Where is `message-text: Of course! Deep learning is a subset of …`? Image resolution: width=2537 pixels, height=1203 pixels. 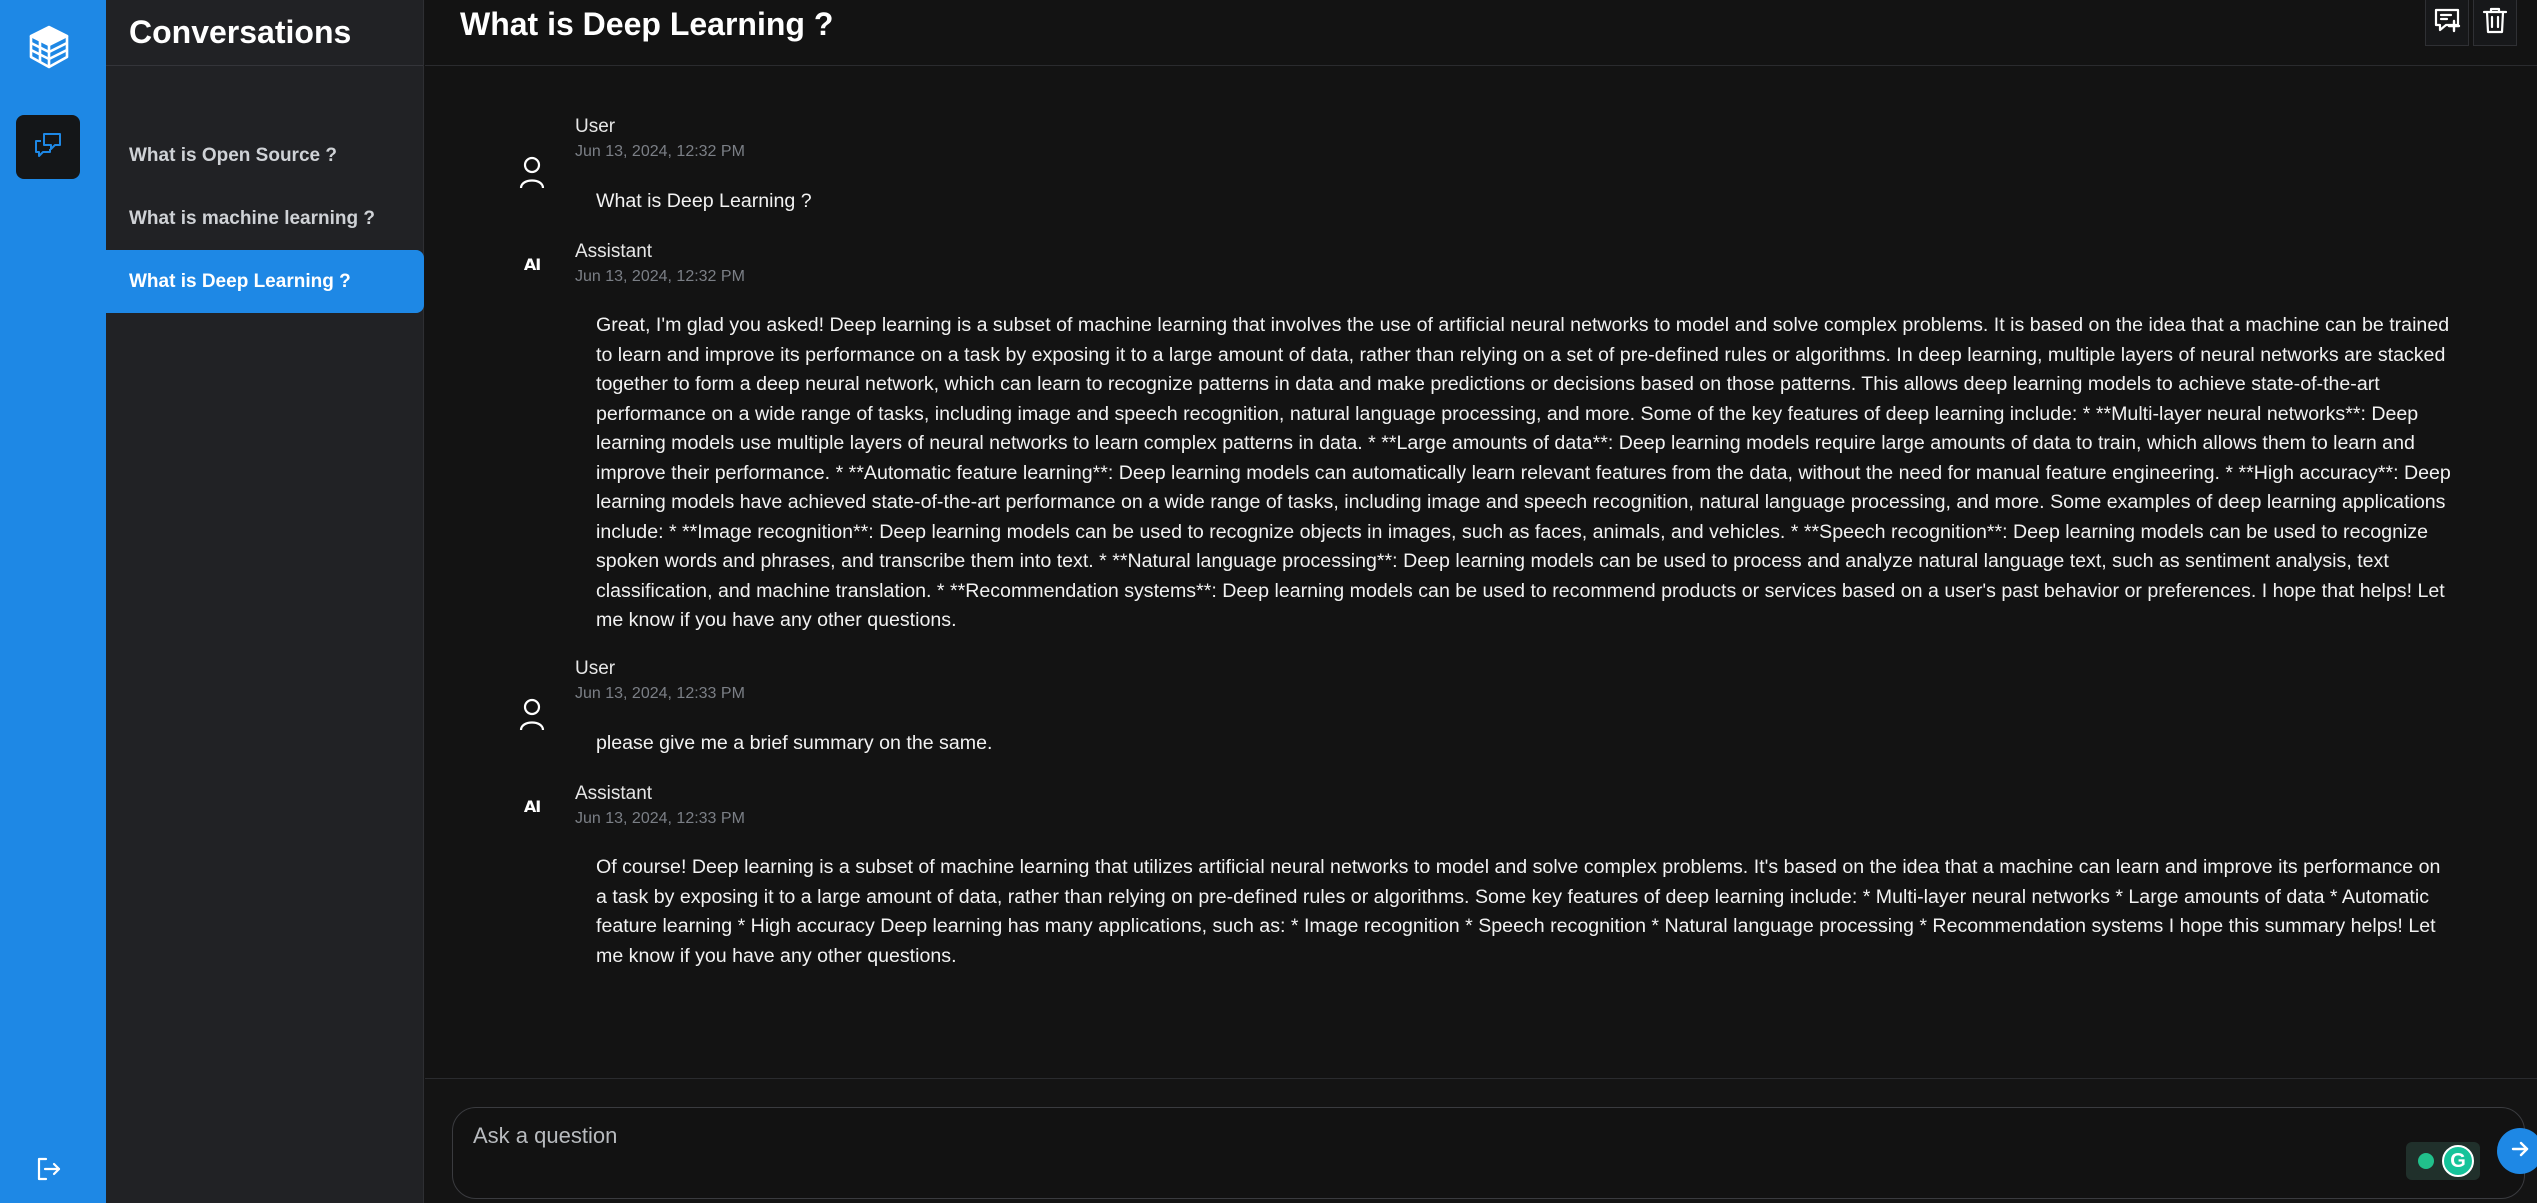
message-text: Of course! Deep learning is a subset of … is located at coordinates (1518, 911).